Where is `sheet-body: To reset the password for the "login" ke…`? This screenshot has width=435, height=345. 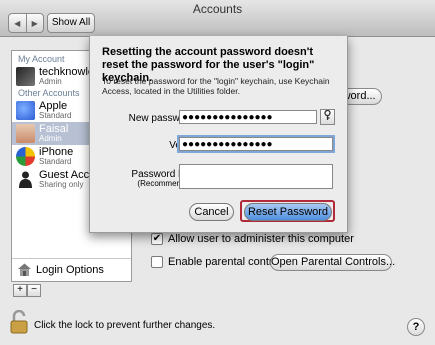
sheet-body: To reset the password for the "login" ke… is located at coordinates (216, 86).